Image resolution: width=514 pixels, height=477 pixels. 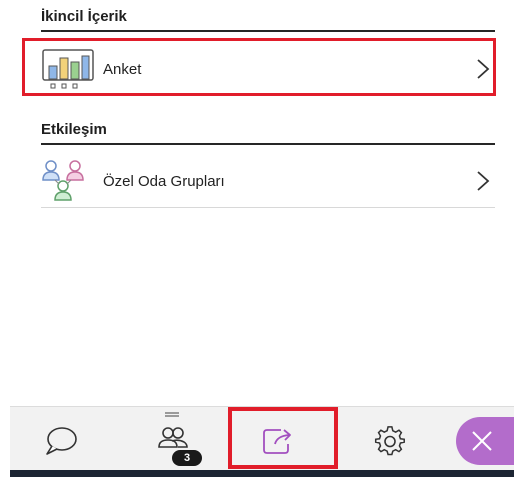 I want to click on gear-icon, so click(x=389, y=441).